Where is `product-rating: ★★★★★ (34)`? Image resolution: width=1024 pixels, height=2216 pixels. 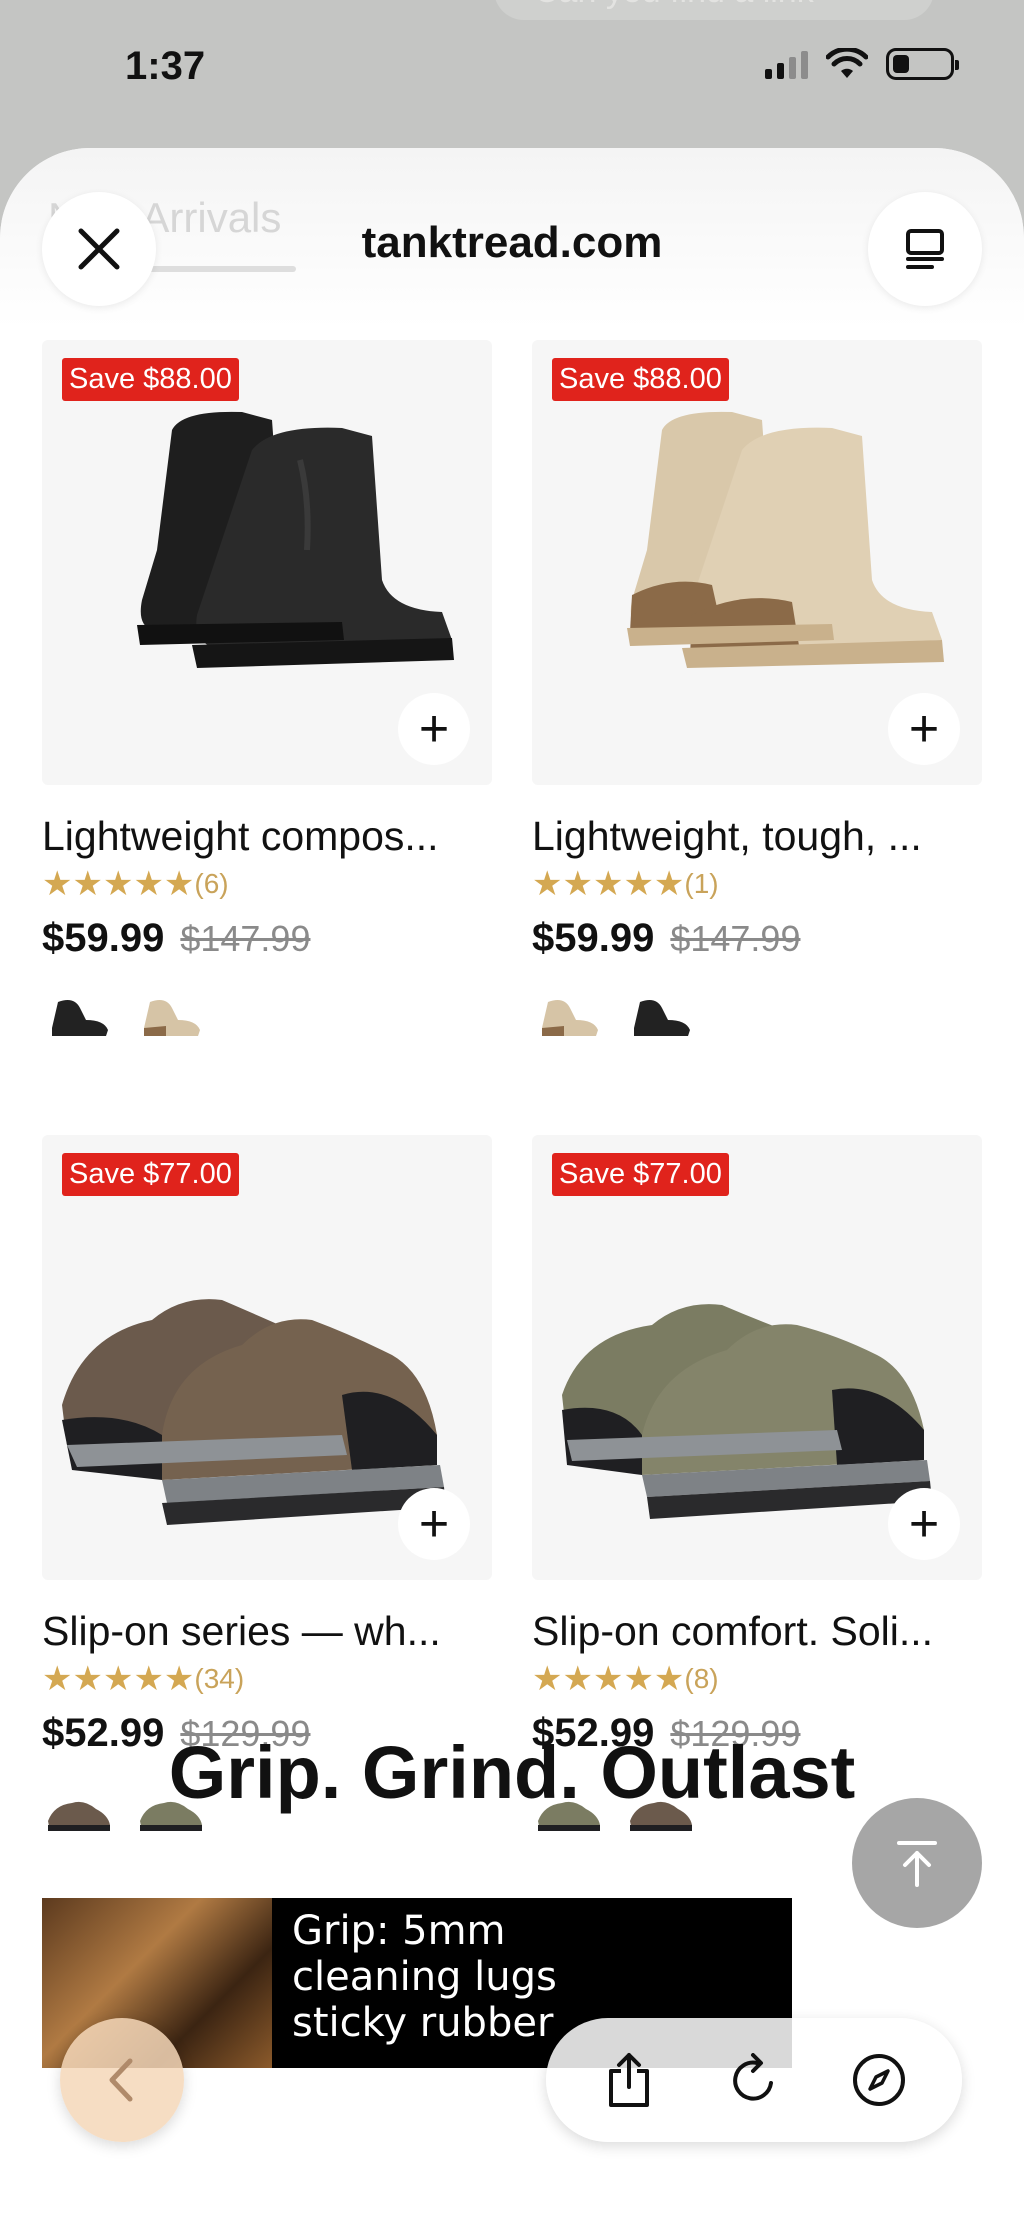
product-rating: ★★★★★ (34) is located at coordinates (267, 1679).